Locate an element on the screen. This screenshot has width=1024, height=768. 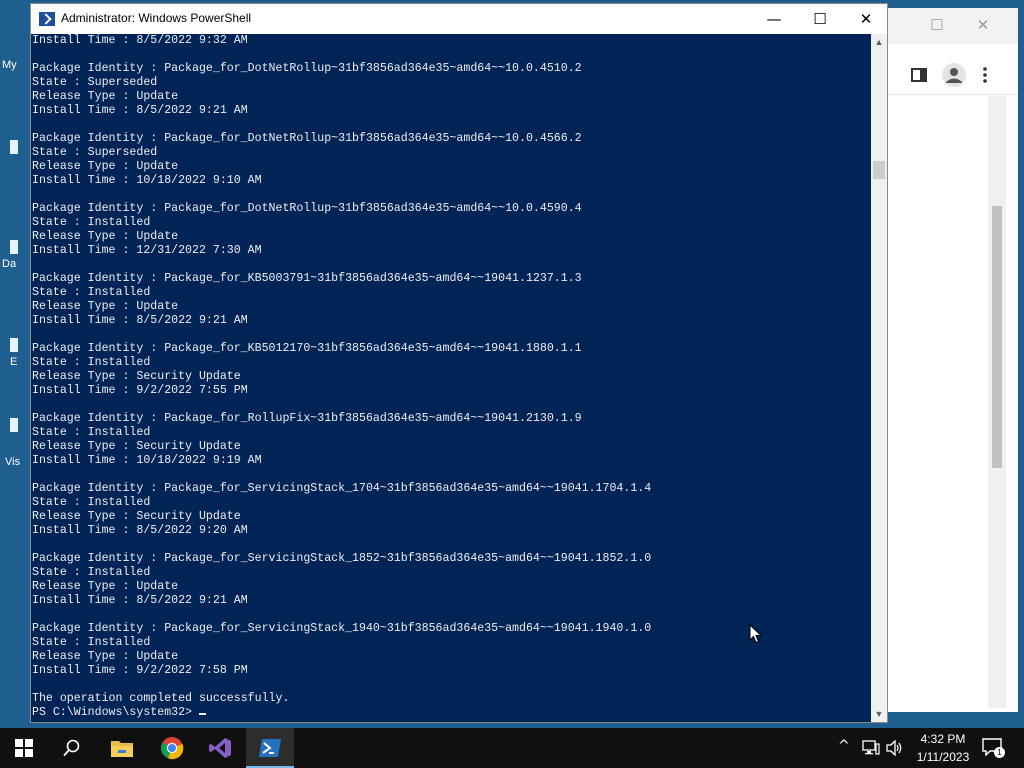
show-hidden-icons-chevron-icon: ^ is located at coordinates (844, 746).